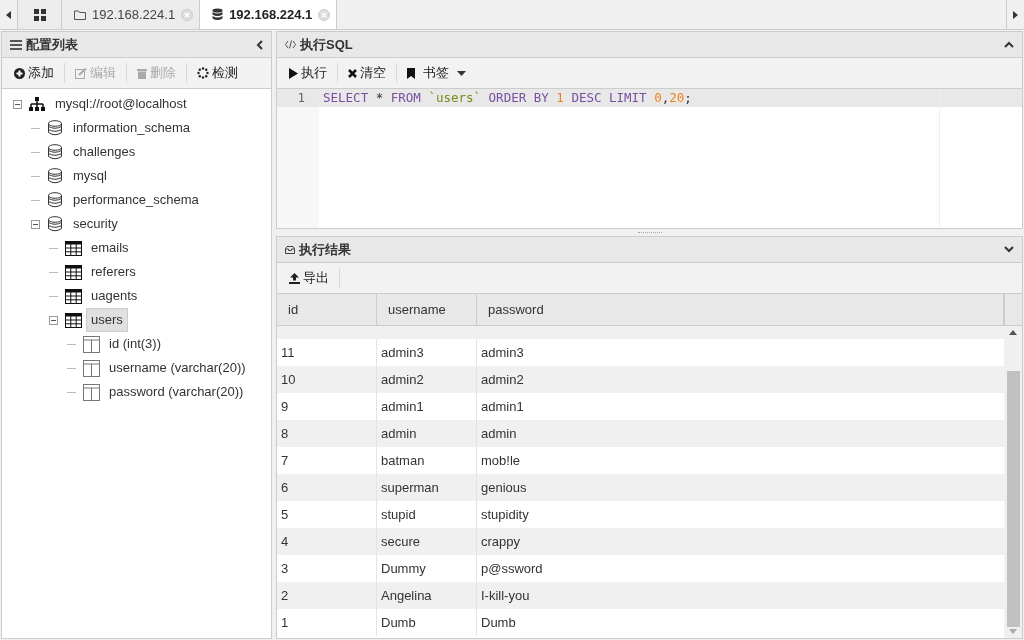 The height and width of the screenshot is (640, 1024). Describe the element at coordinates (502, 406) in the screenshot. I see `table-cell-text: admin1` at that location.